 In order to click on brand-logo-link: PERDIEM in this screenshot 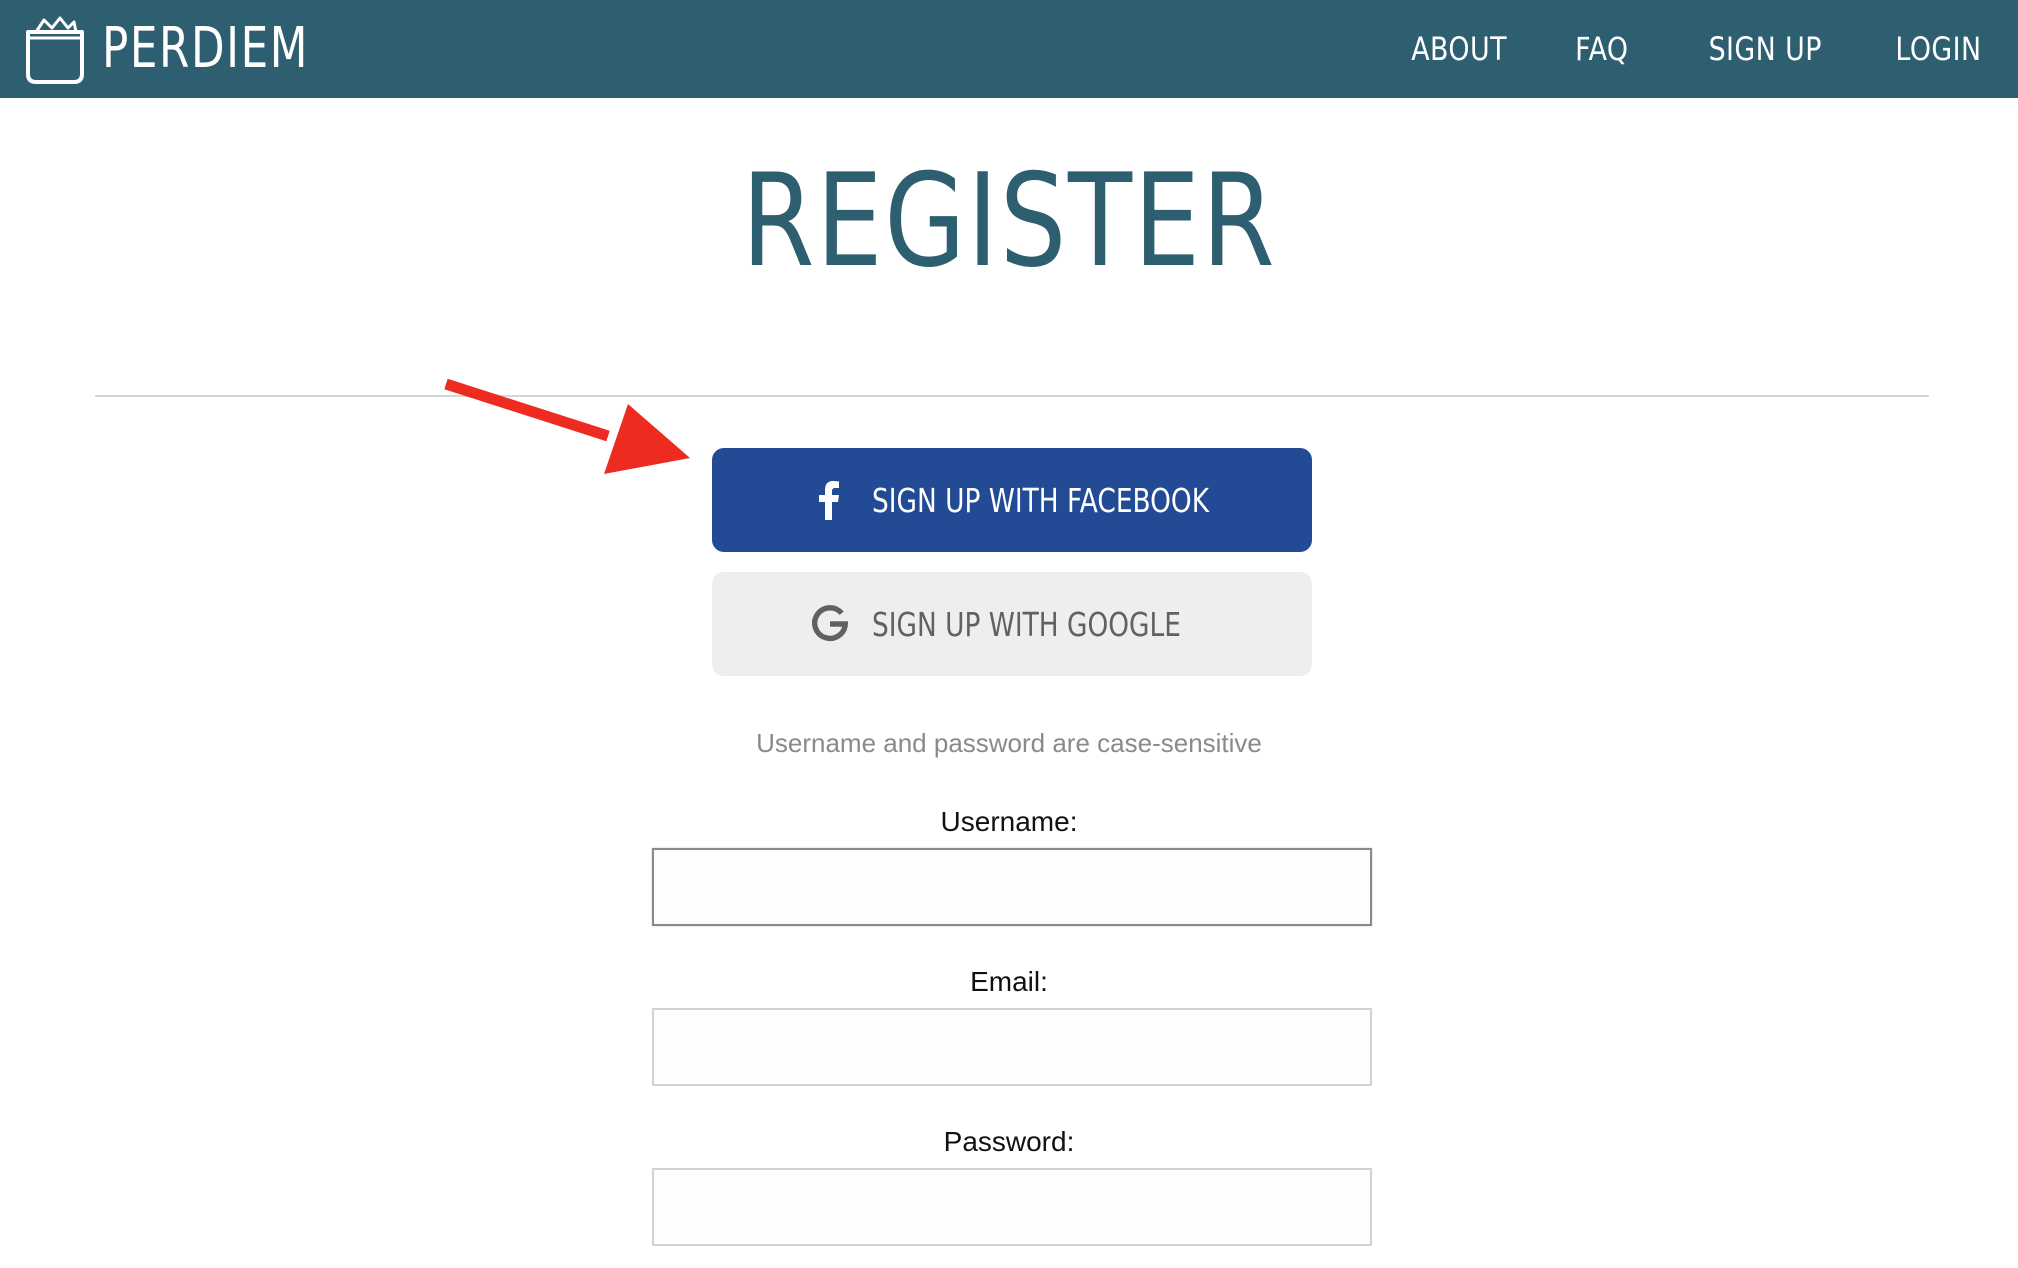, I will do `click(195, 49)`.